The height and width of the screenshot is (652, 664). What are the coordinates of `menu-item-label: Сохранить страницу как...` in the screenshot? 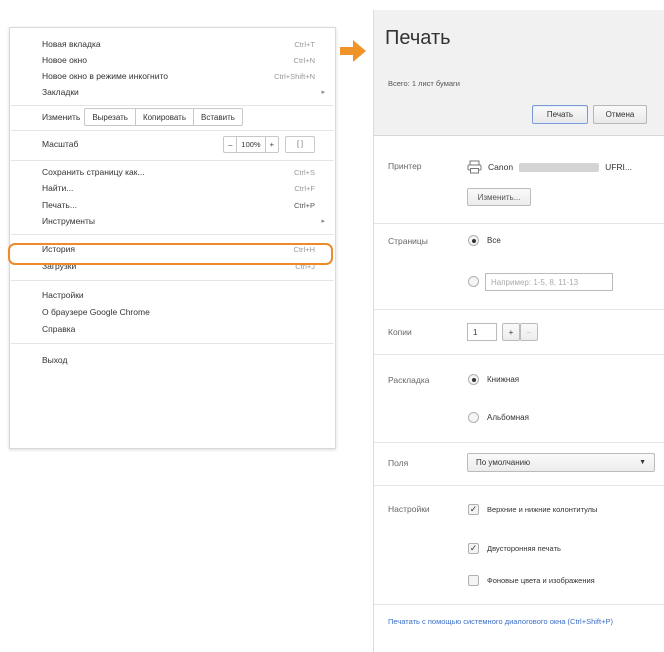 It's located at (93, 172).